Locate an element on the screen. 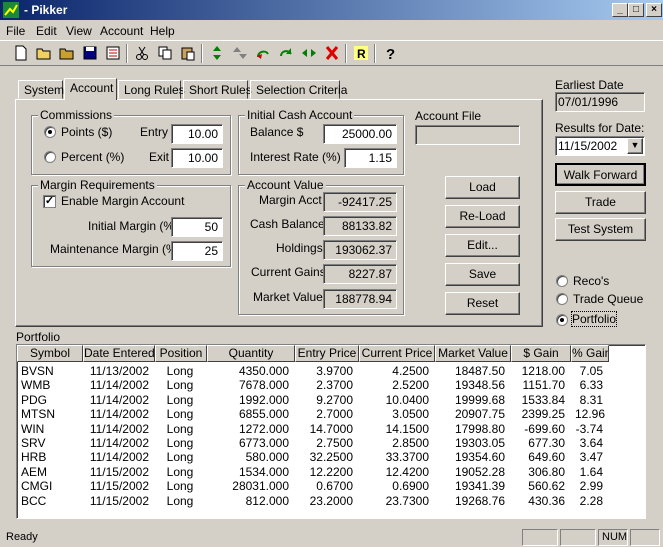 The width and height of the screenshot is (663, 547). tab-account: Account is located at coordinates (90, 89).